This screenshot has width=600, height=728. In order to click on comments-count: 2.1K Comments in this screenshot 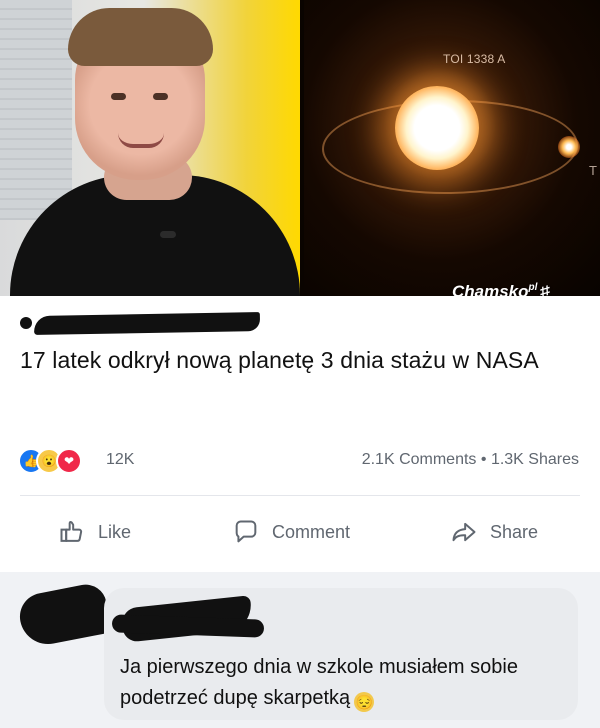, I will do `click(419, 459)`.